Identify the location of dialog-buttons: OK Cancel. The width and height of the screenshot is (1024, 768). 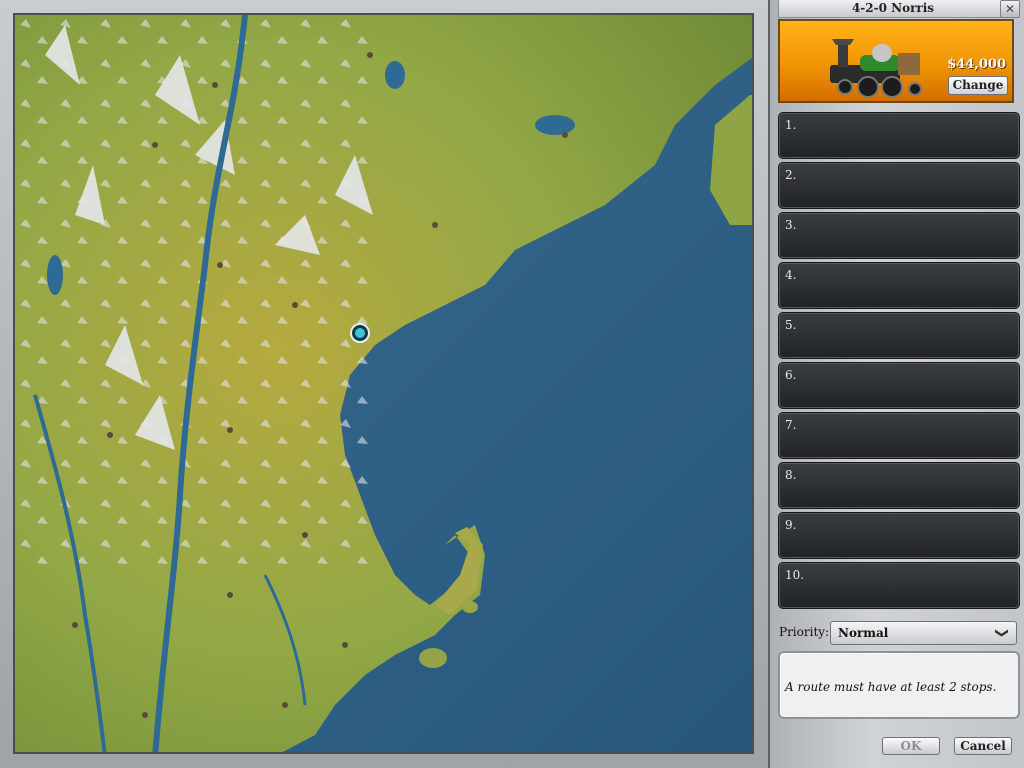
(897, 746).